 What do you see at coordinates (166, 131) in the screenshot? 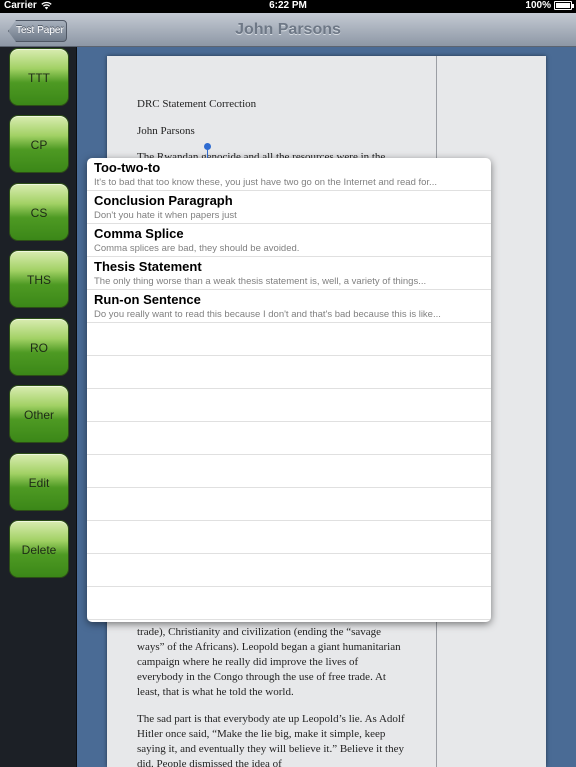
I see `document-author: John Parsons` at bounding box center [166, 131].